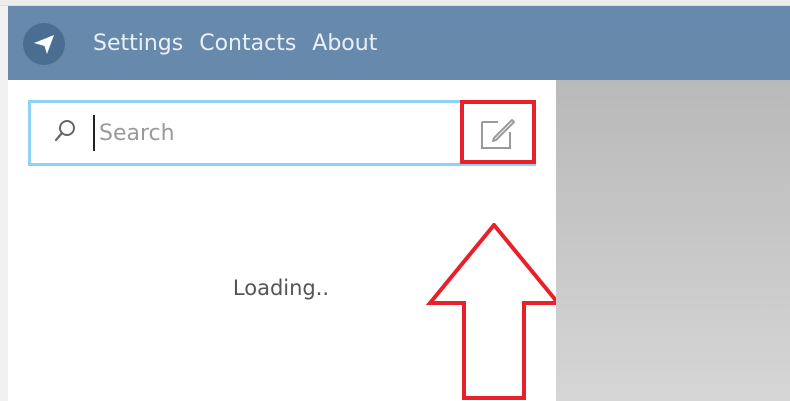 This screenshot has width=790, height=401. I want to click on search-input, so click(268, 133).